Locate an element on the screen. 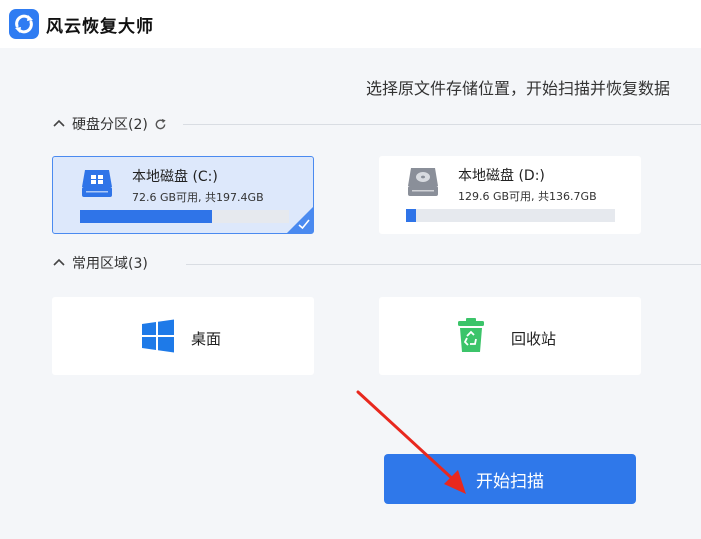  section-label-common: 常用区域(3) is located at coordinates (110, 264).